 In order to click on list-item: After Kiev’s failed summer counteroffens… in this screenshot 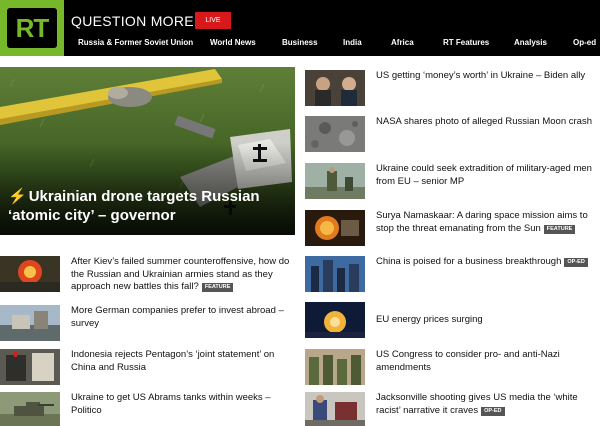, I will do `click(147, 274)`.